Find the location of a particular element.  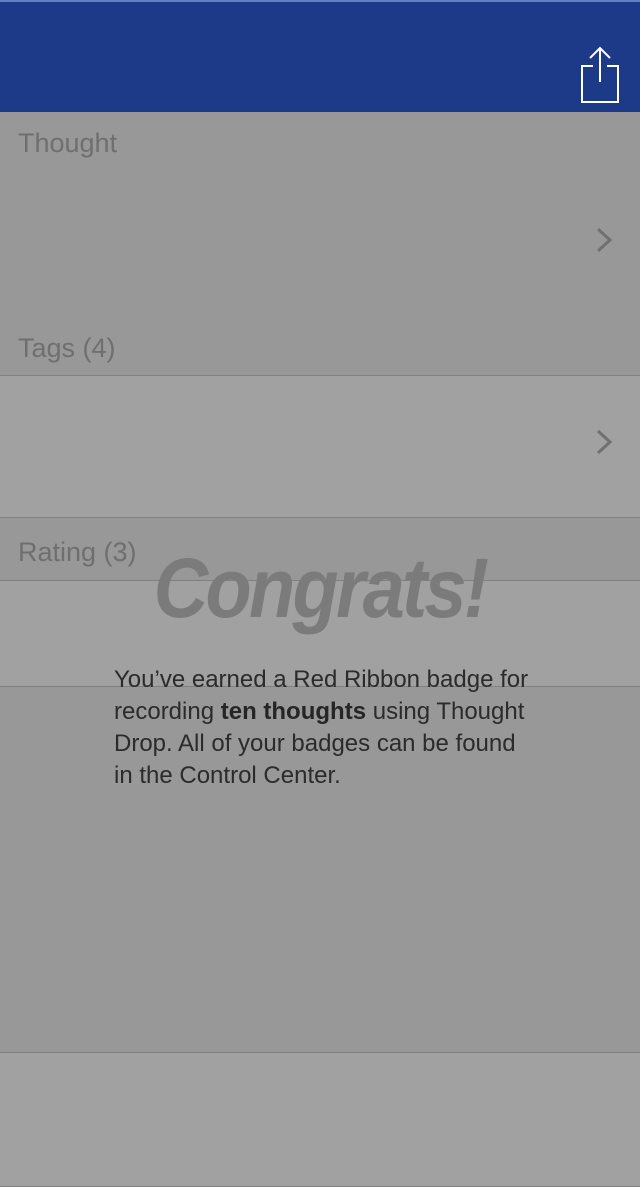

thought-section-label: Thought is located at coordinates (68, 143).